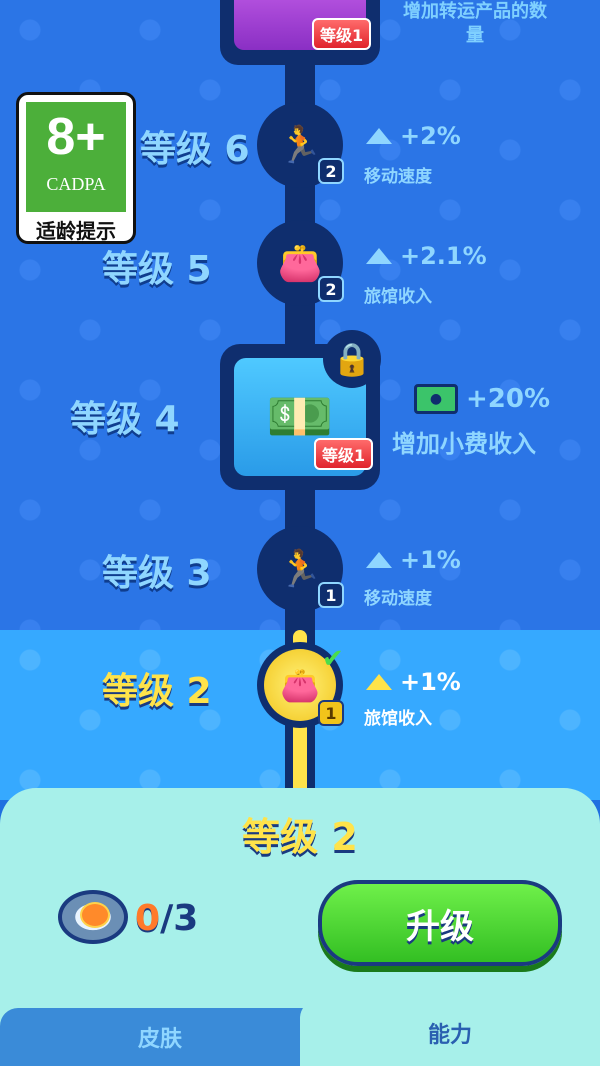  What do you see at coordinates (331, 171) in the screenshot?
I see `level-6-count: 2` at bounding box center [331, 171].